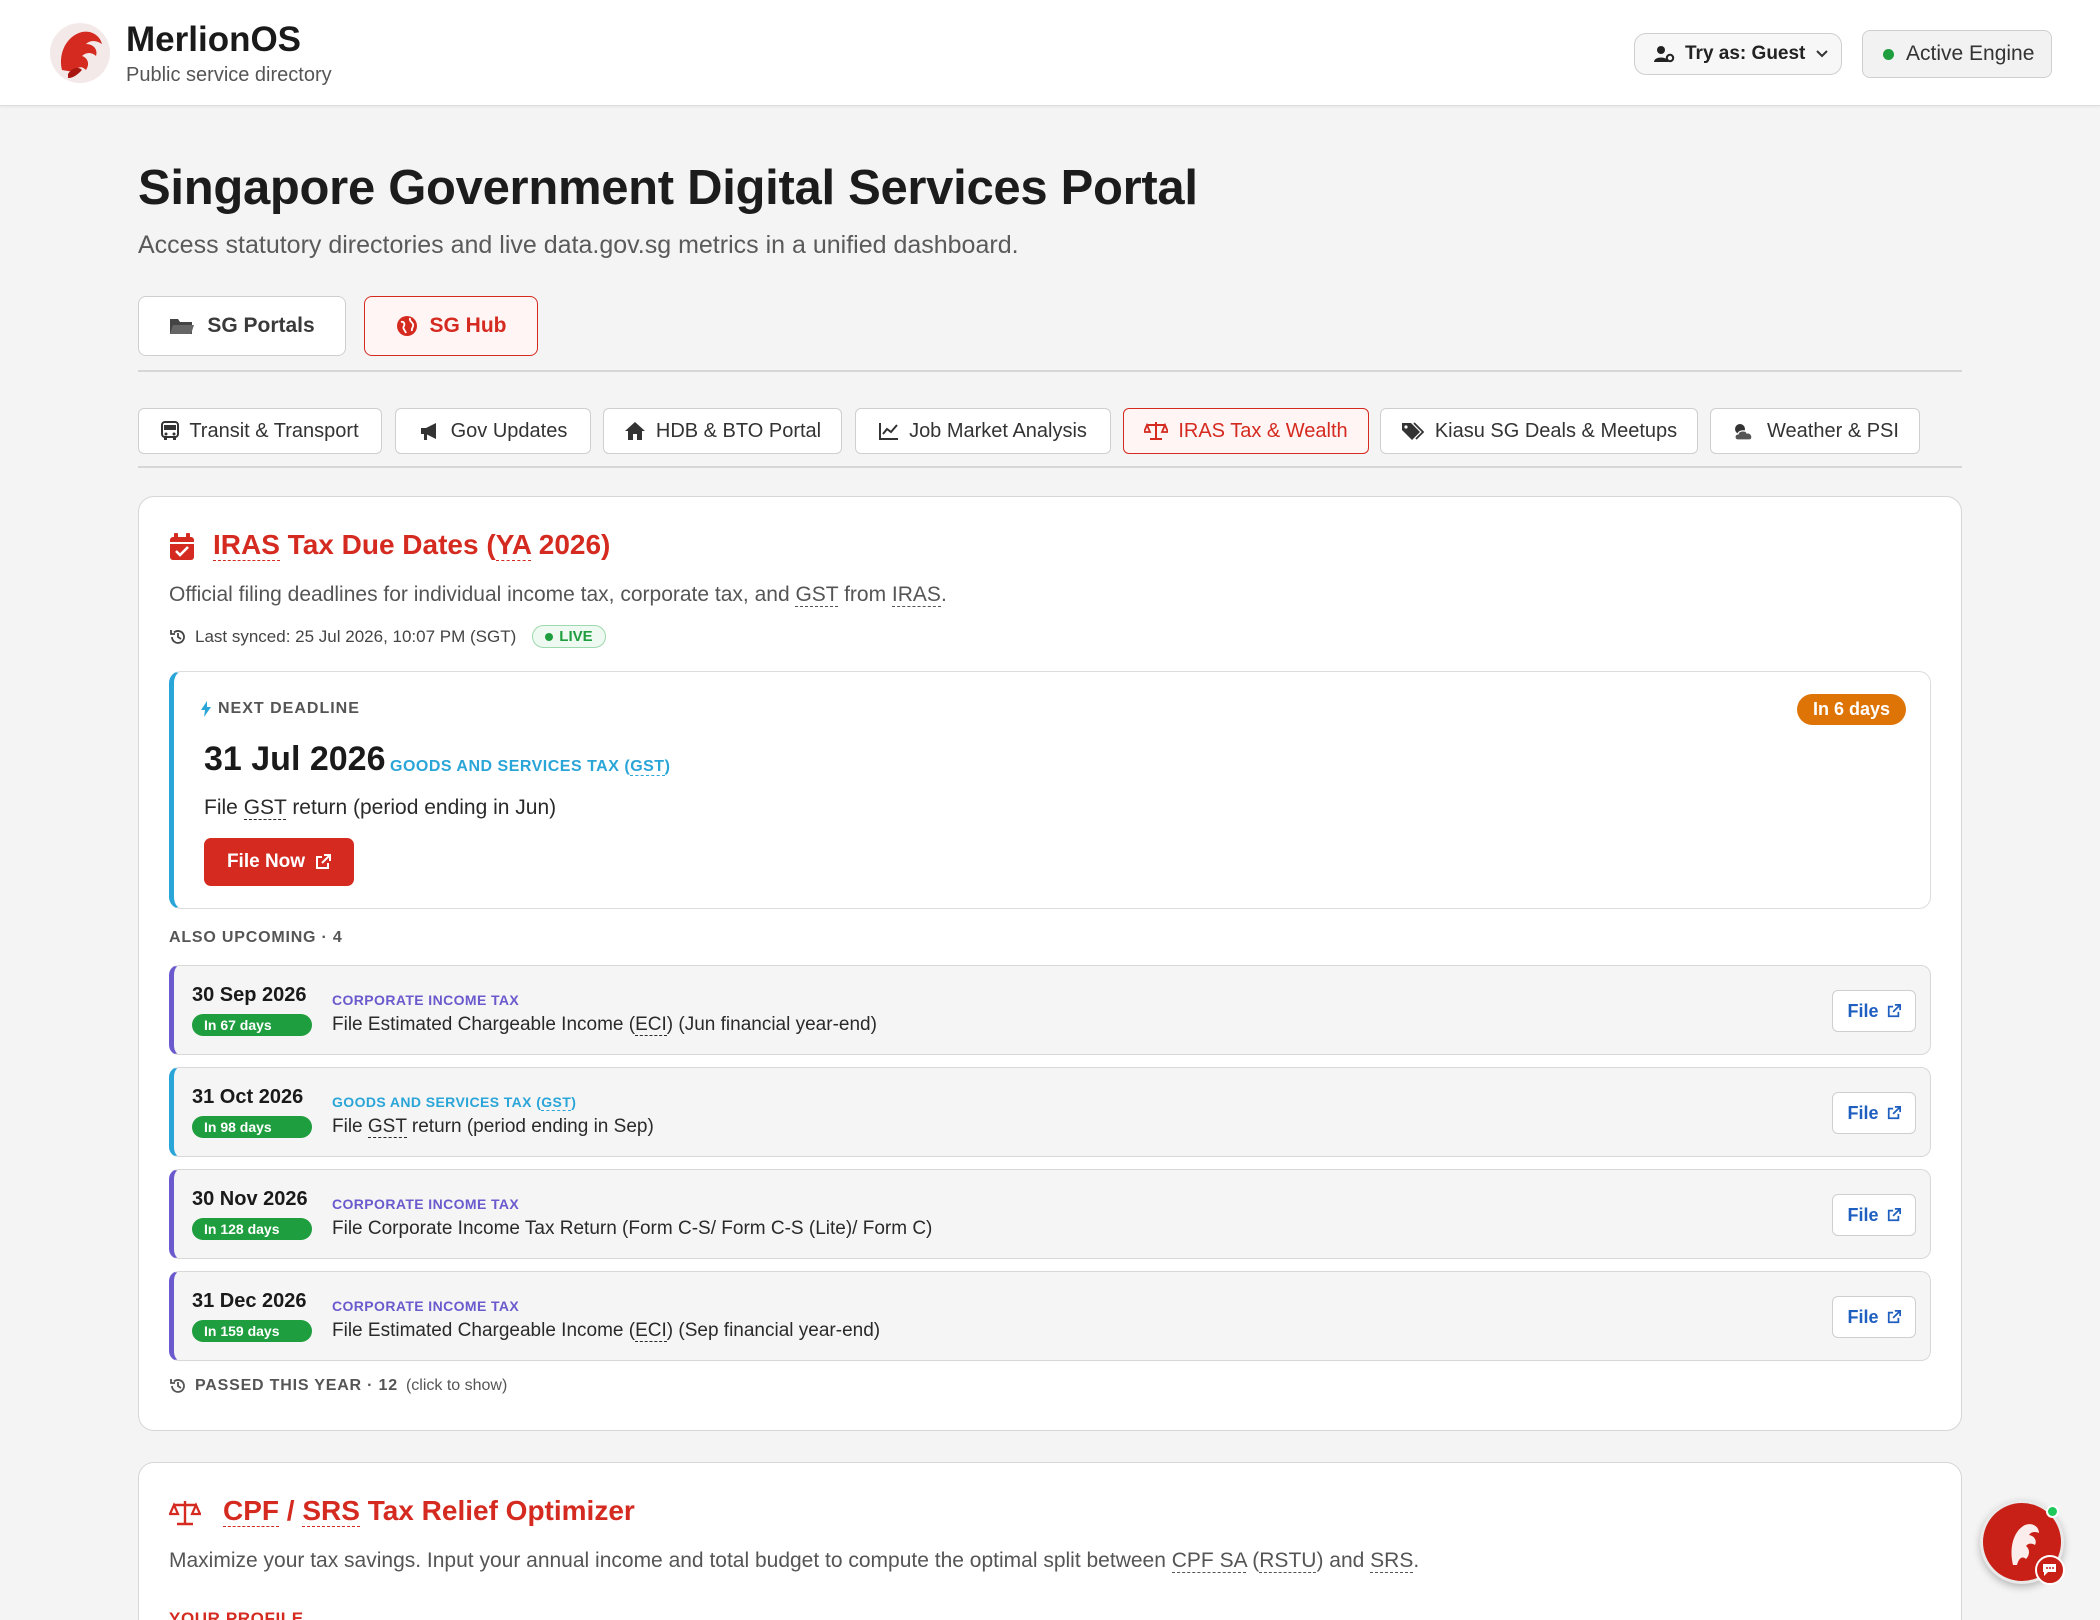 This screenshot has height=1620, width=2100. I want to click on lightning-icon, so click(206, 709).